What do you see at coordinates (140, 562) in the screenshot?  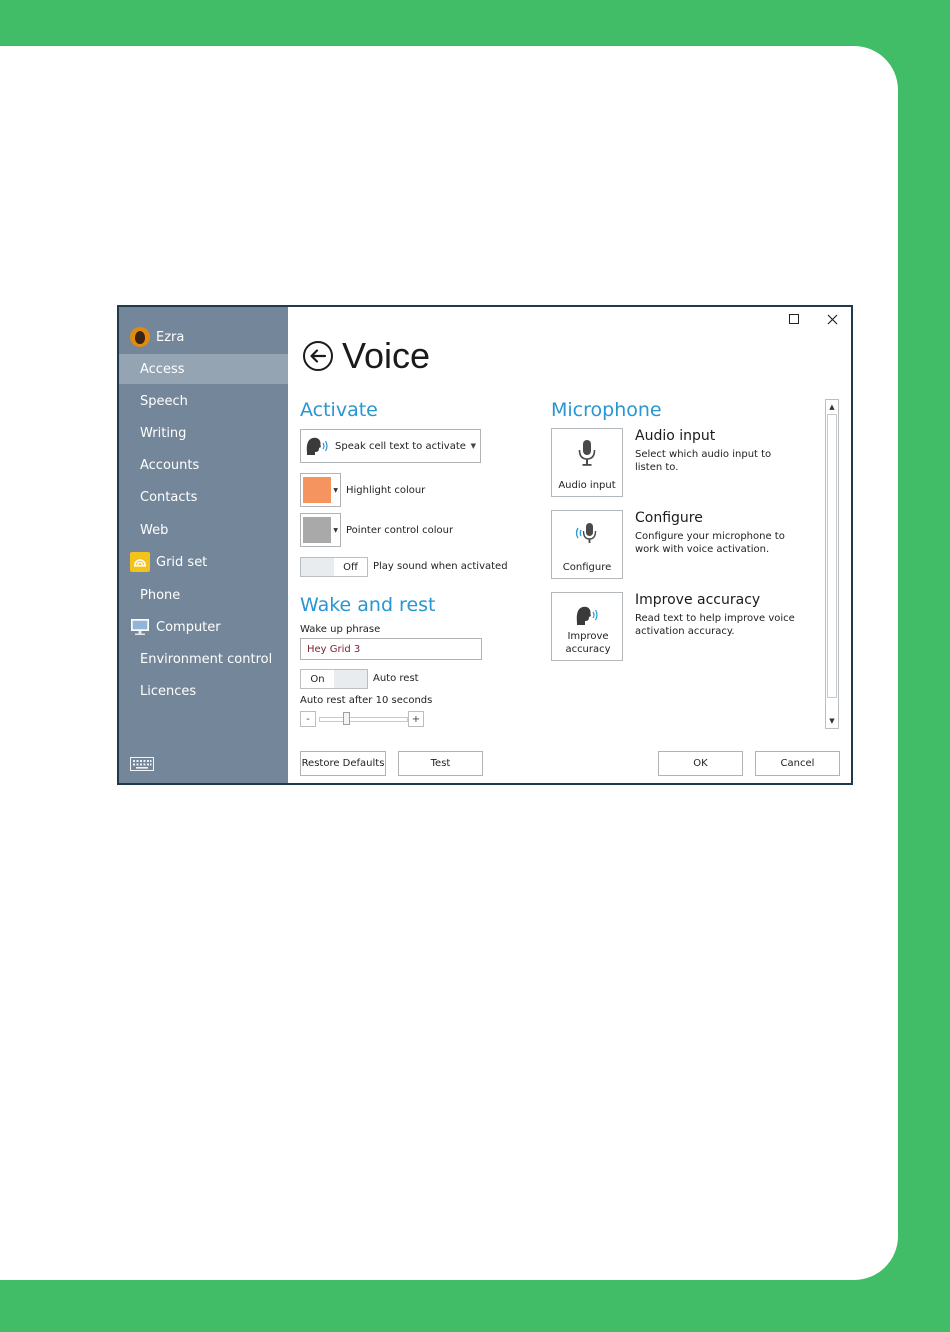 I see `grid-set-icon` at bounding box center [140, 562].